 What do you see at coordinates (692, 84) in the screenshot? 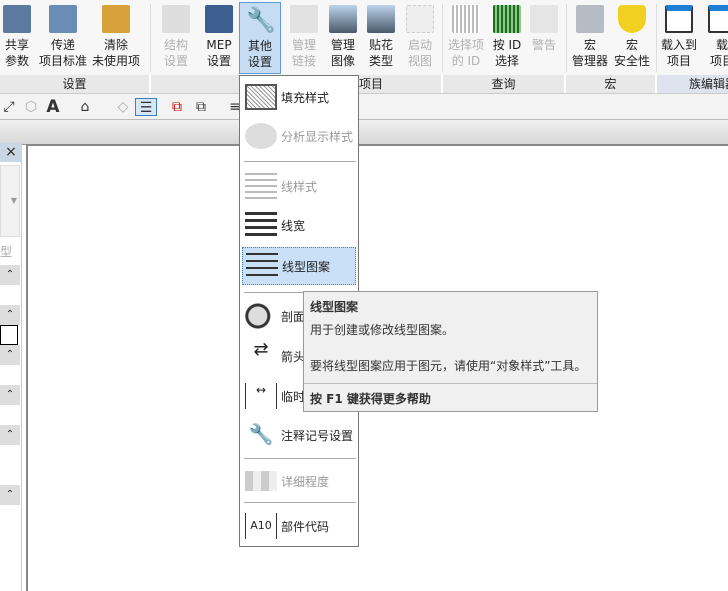
I see `panel-family-editor: 族编辑器` at bounding box center [692, 84].